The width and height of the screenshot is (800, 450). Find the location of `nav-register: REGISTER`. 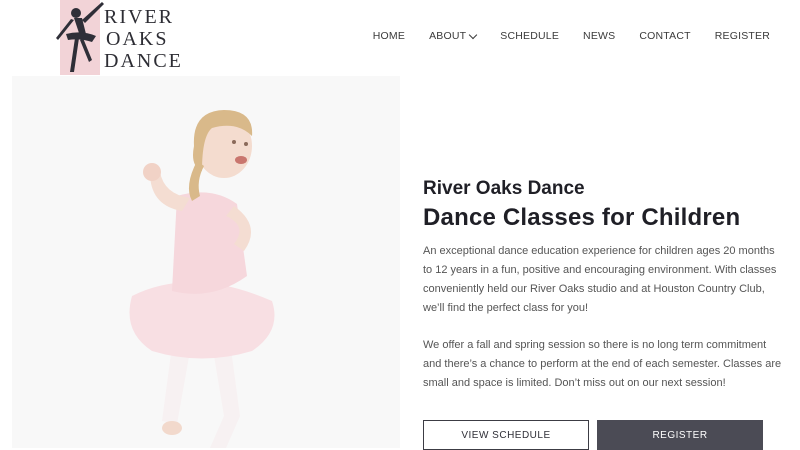

nav-register: REGISTER is located at coordinates (742, 36).